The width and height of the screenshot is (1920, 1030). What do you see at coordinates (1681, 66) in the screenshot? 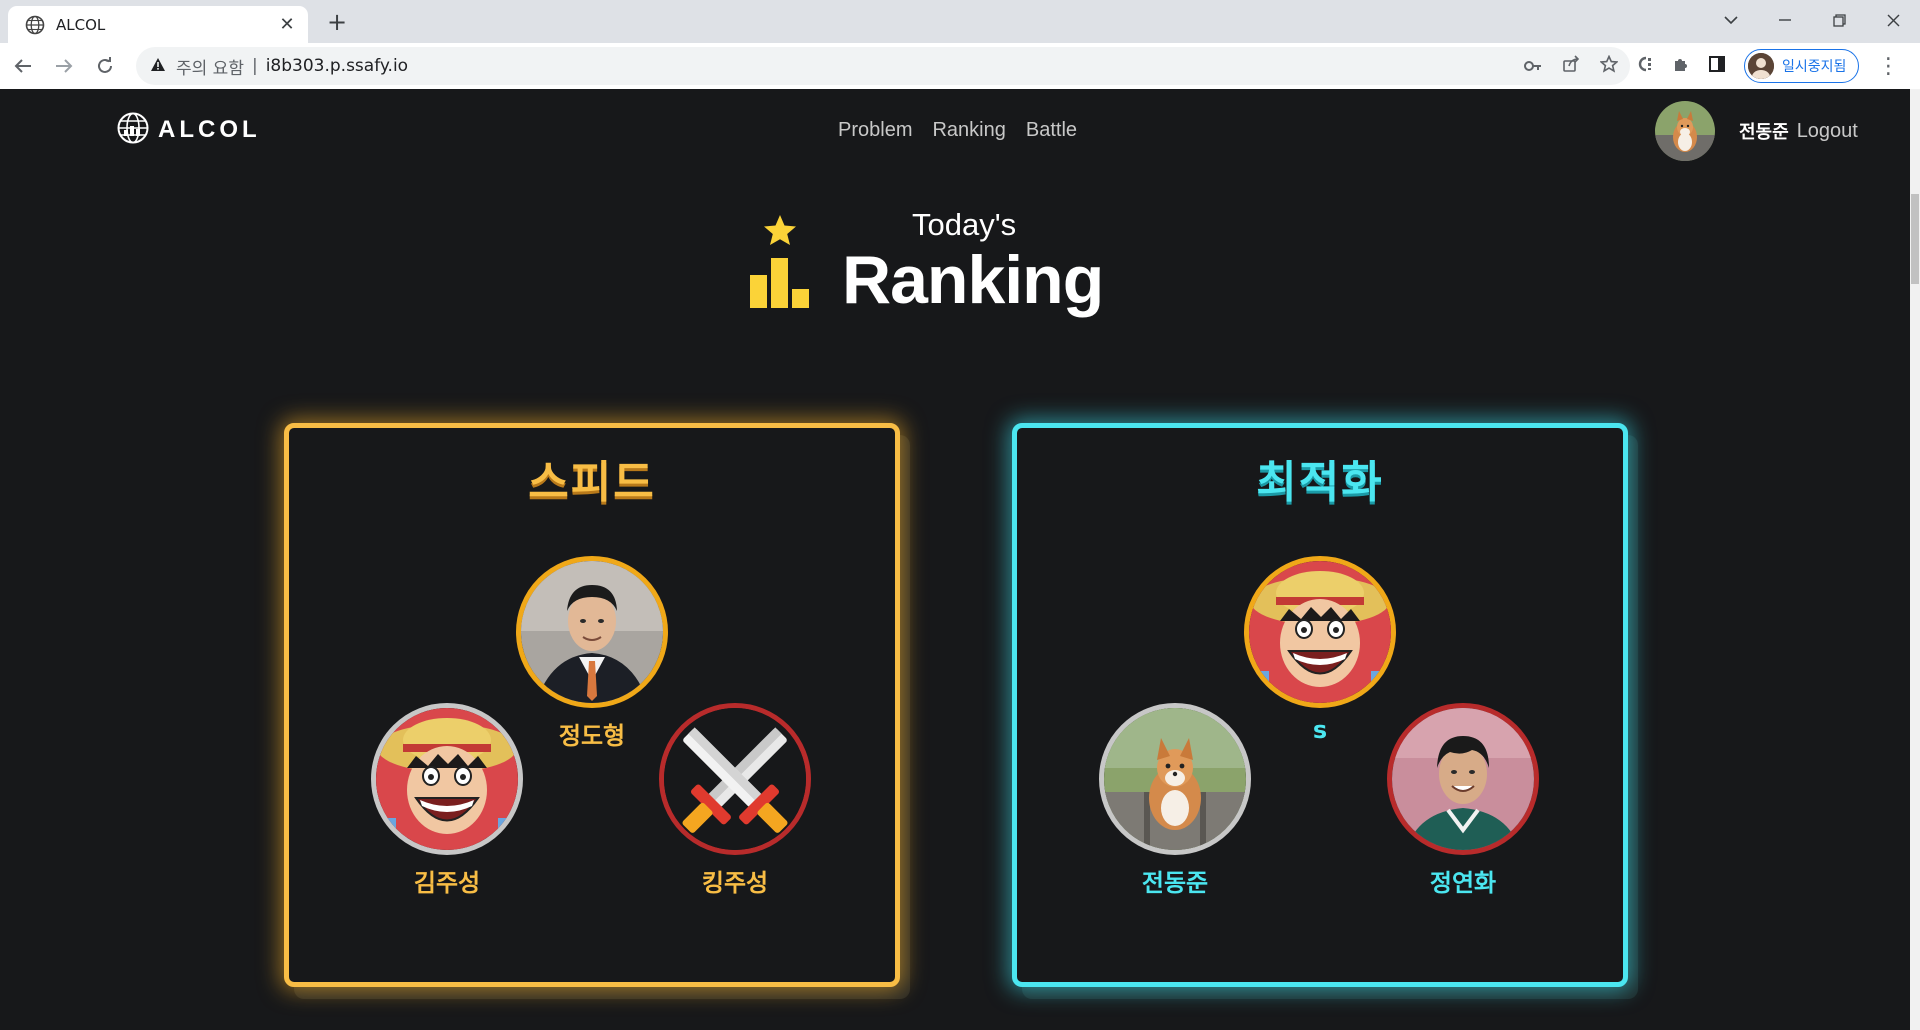
I see `puzzle-extensions-icon` at bounding box center [1681, 66].